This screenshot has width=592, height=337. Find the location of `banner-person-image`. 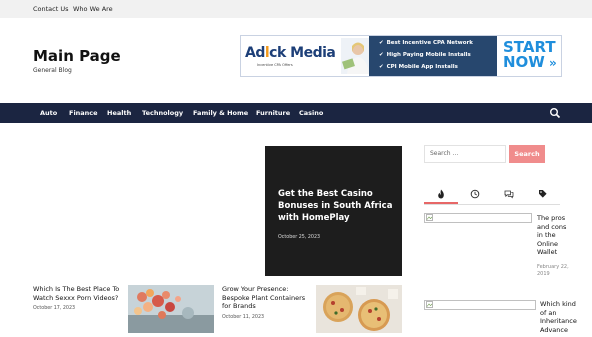

banner-person-image is located at coordinates (356, 56).